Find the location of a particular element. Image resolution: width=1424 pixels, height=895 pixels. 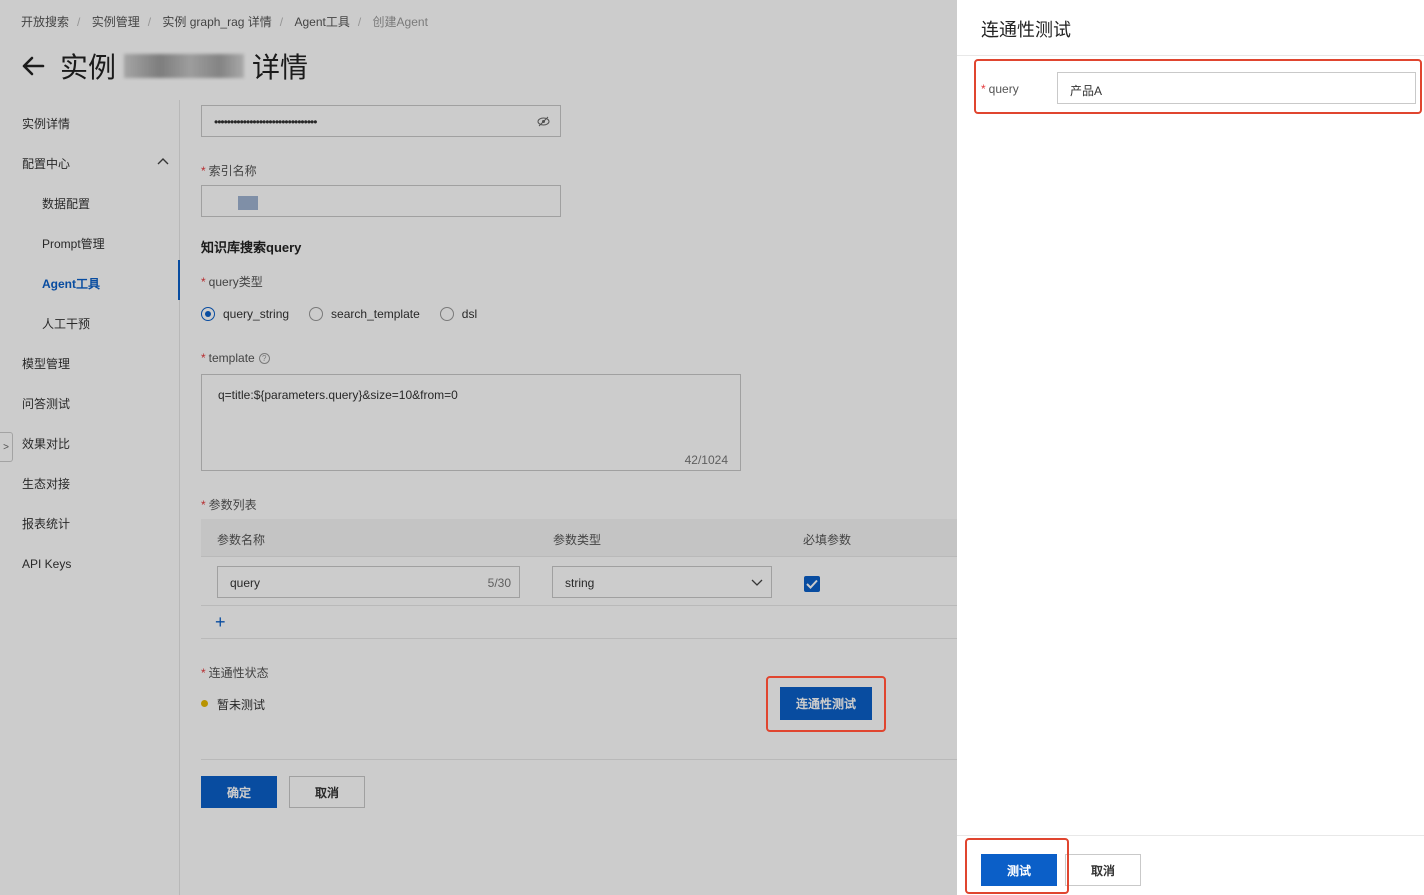

query-input-value: 产品A is located at coordinates (1086, 91).